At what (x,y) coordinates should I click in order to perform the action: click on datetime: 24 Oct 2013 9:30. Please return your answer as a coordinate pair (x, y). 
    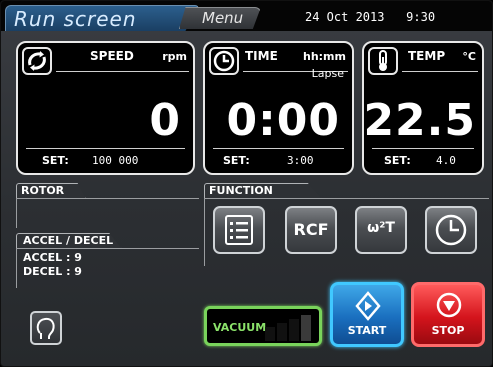
    Looking at the image, I should click on (370, 17).